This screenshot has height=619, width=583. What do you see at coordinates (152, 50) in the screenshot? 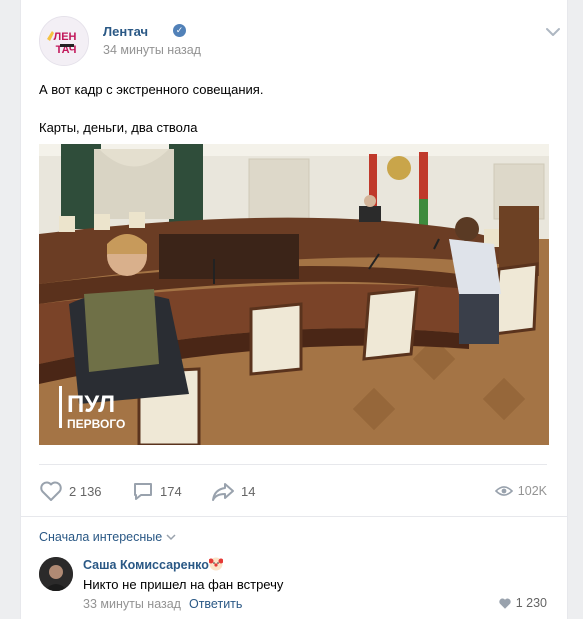
I see `post-time: 34 минуты назад` at bounding box center [152, 50].